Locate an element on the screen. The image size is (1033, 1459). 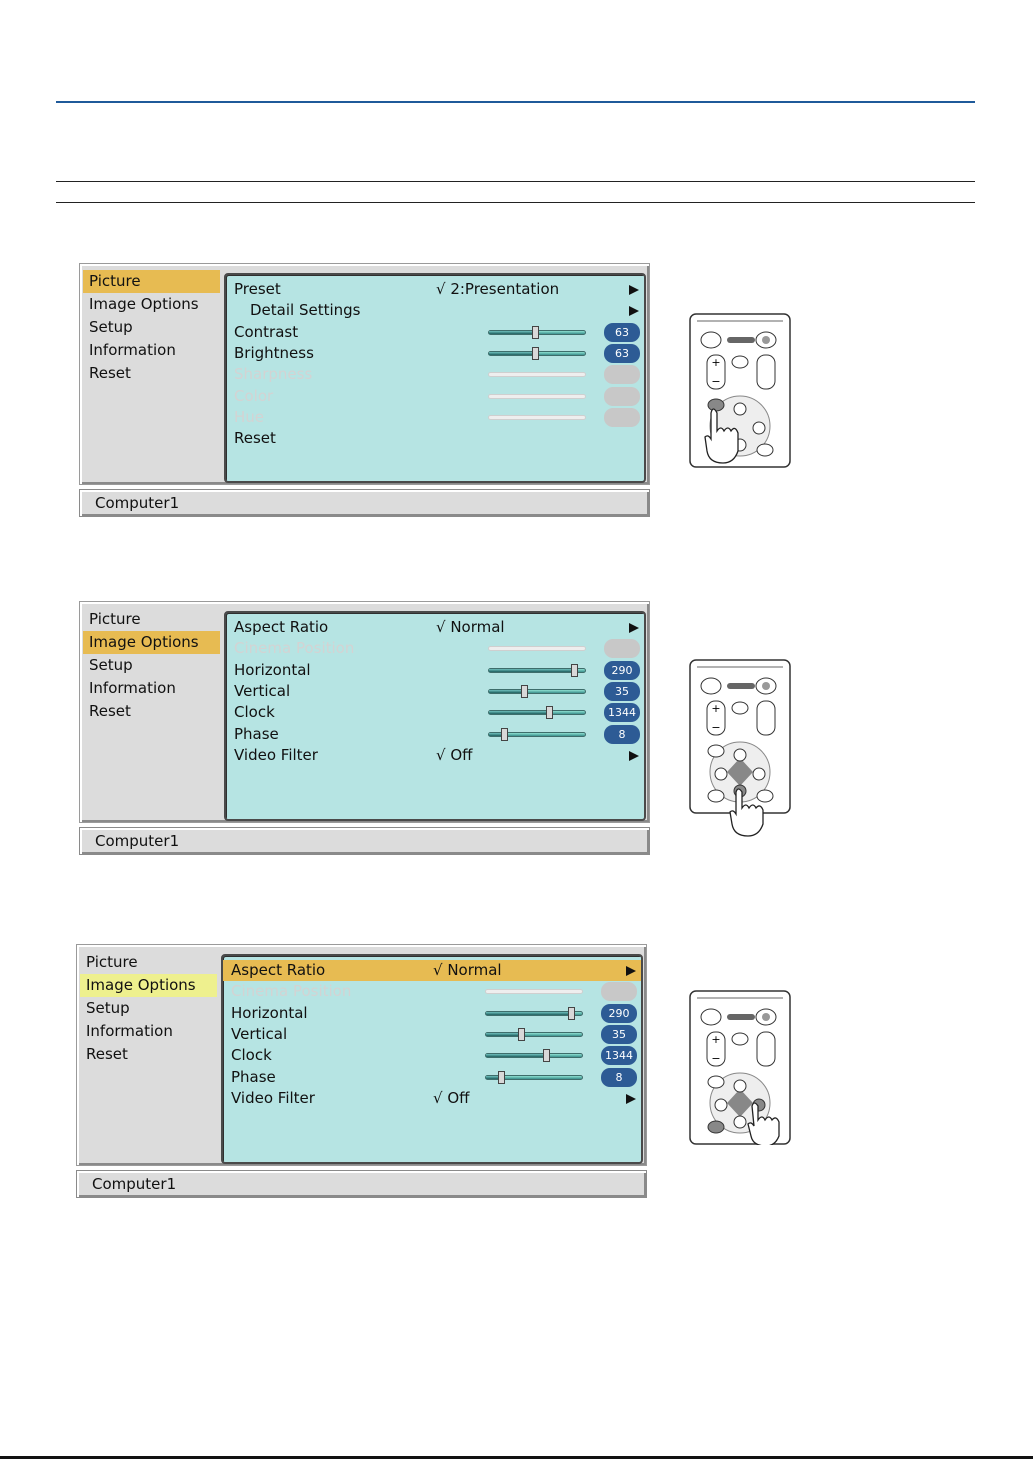
setting-label: Reset is located at coordinates (255, 438).